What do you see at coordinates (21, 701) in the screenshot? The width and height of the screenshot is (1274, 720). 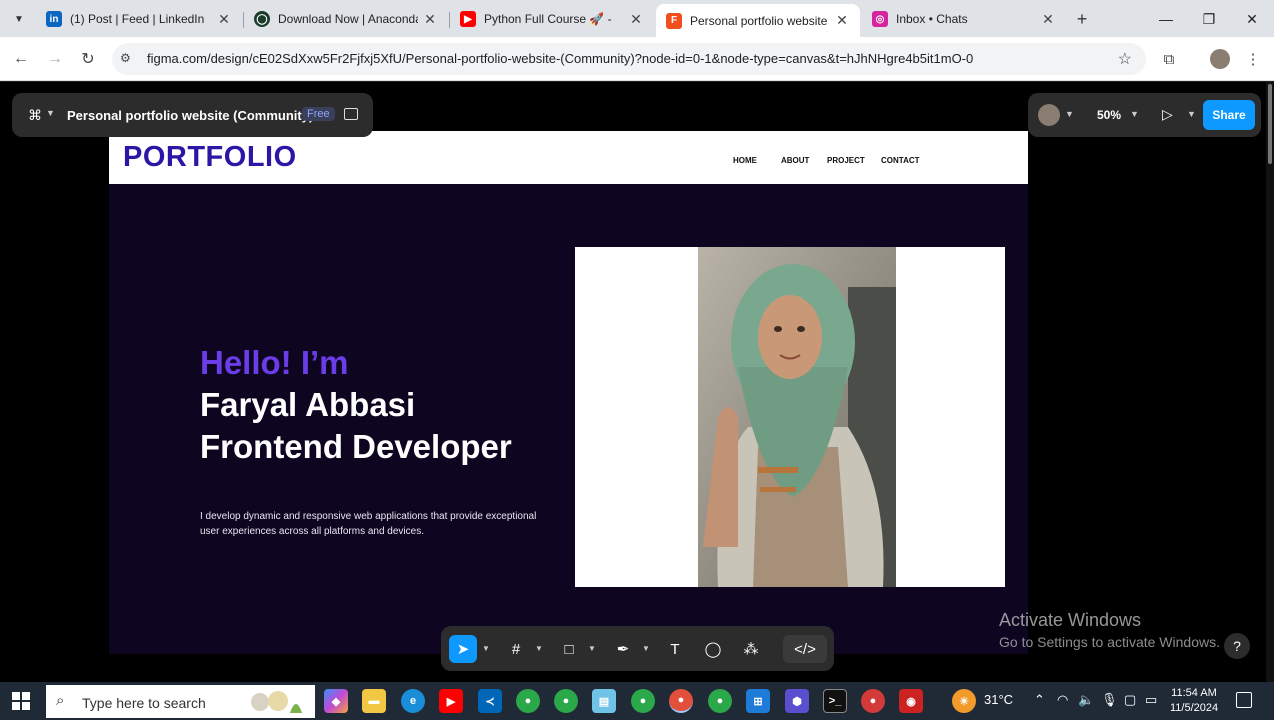 I see `windows-start-icon` at bounding box center [21, 701].